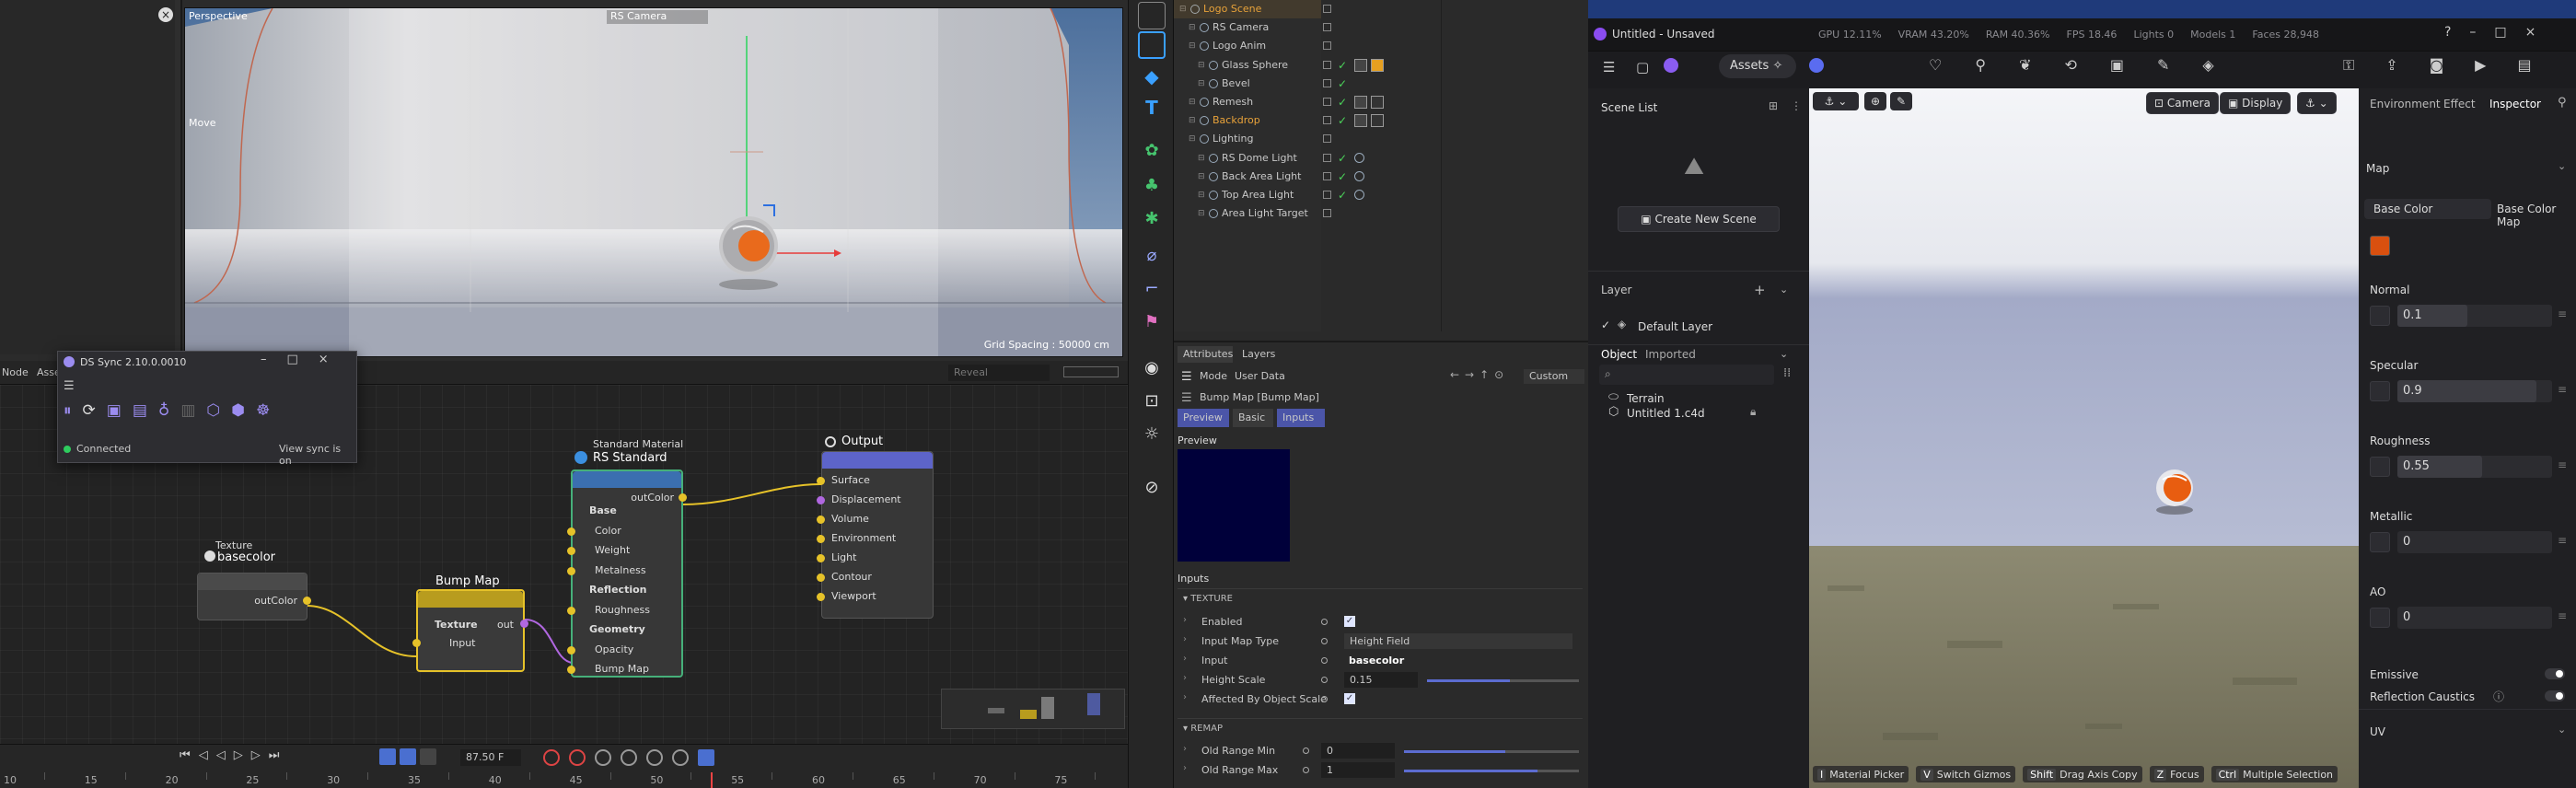  I want to click on camera-icon: ⊡, so click(1152, 400).